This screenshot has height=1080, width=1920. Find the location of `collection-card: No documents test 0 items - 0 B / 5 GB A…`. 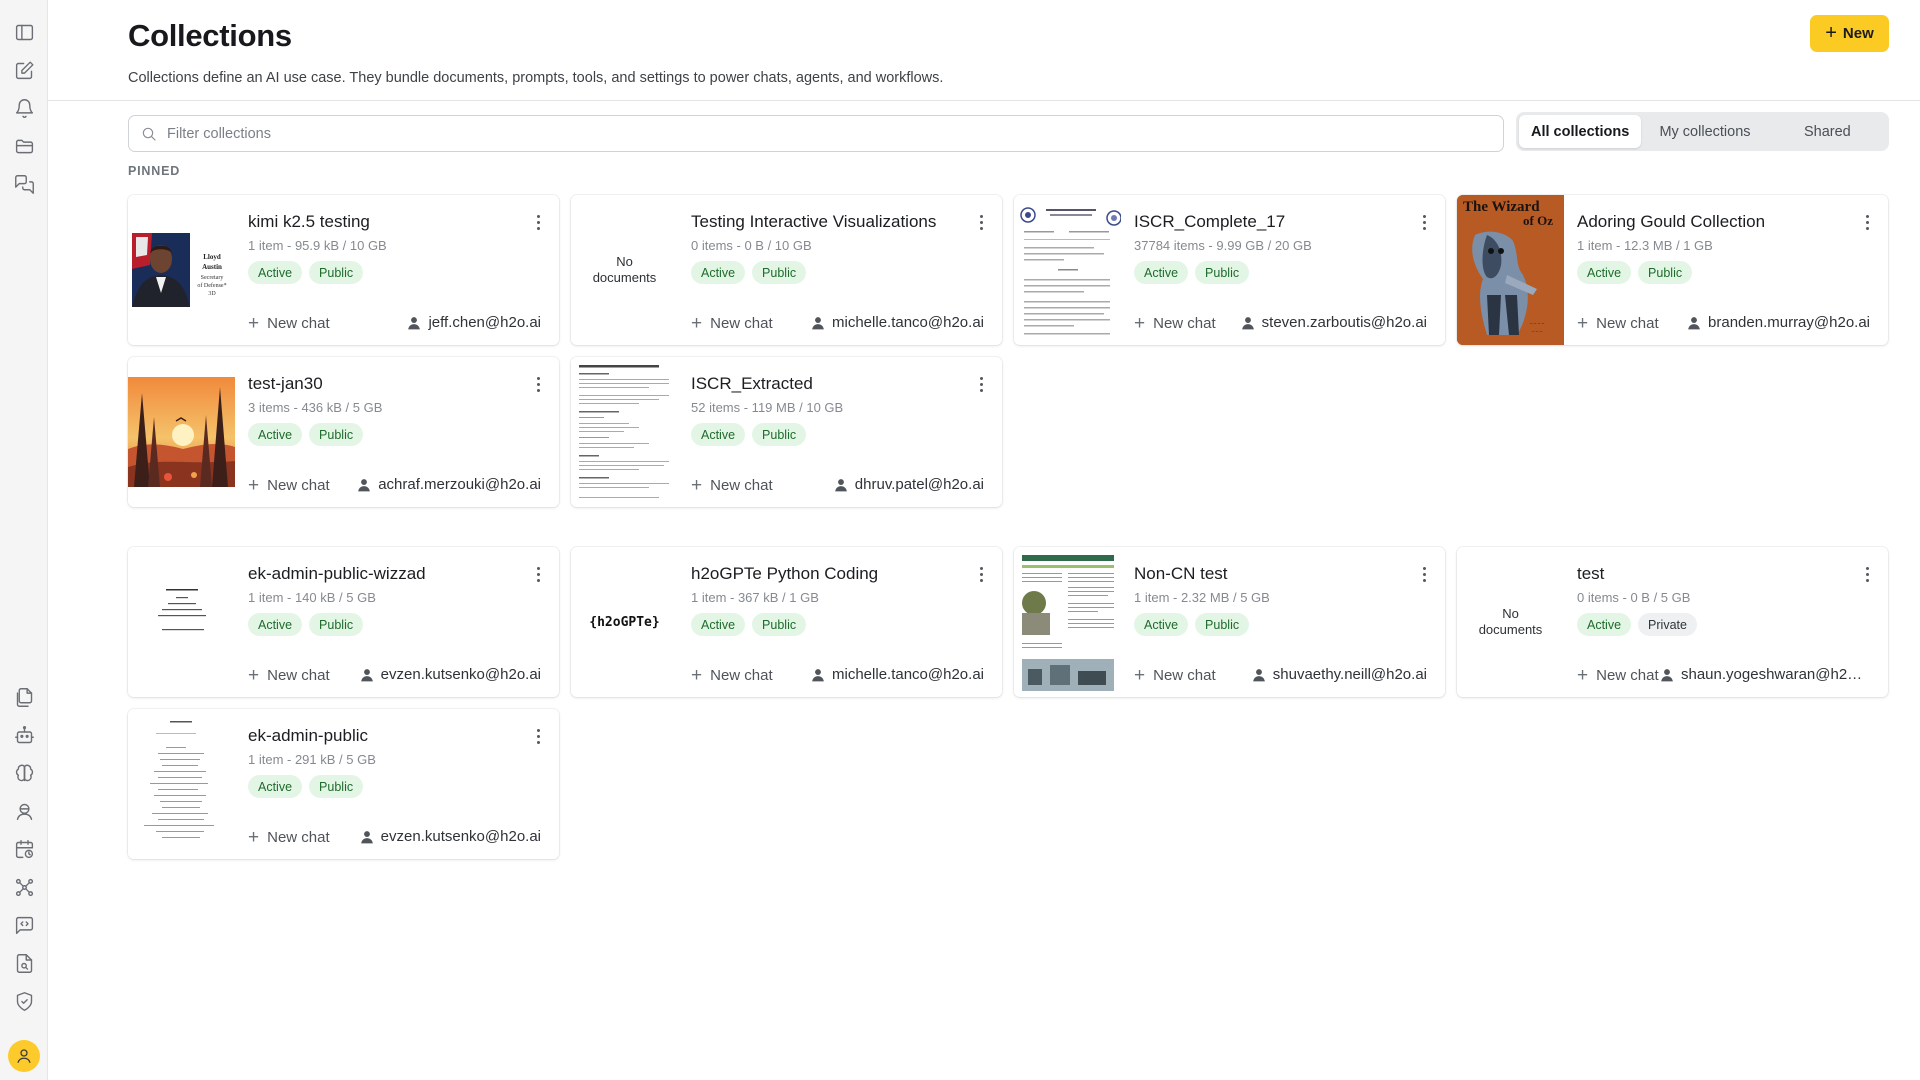

collection-card: No documents test 0 items - 0 B / 5 GB A… is located at coordinates (1672, 622).